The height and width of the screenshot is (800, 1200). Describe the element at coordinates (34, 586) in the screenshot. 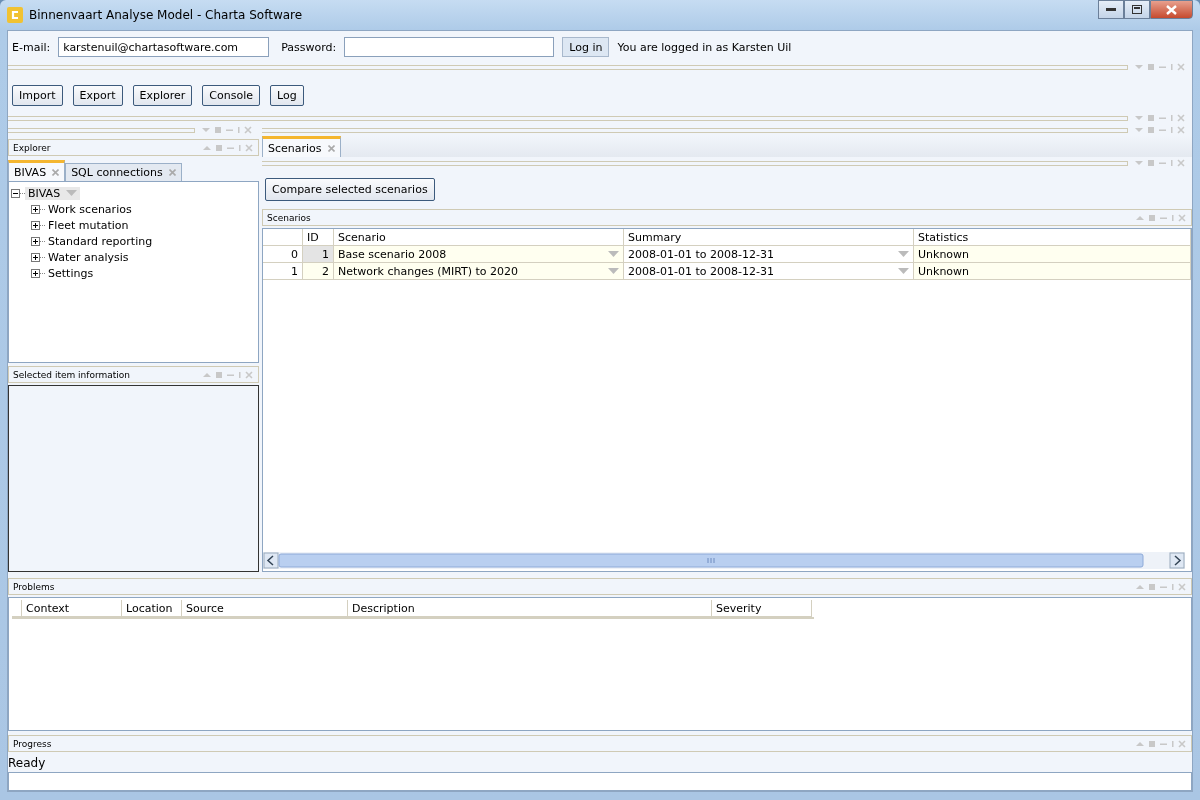

I see `pane-title: Problems` at that location.